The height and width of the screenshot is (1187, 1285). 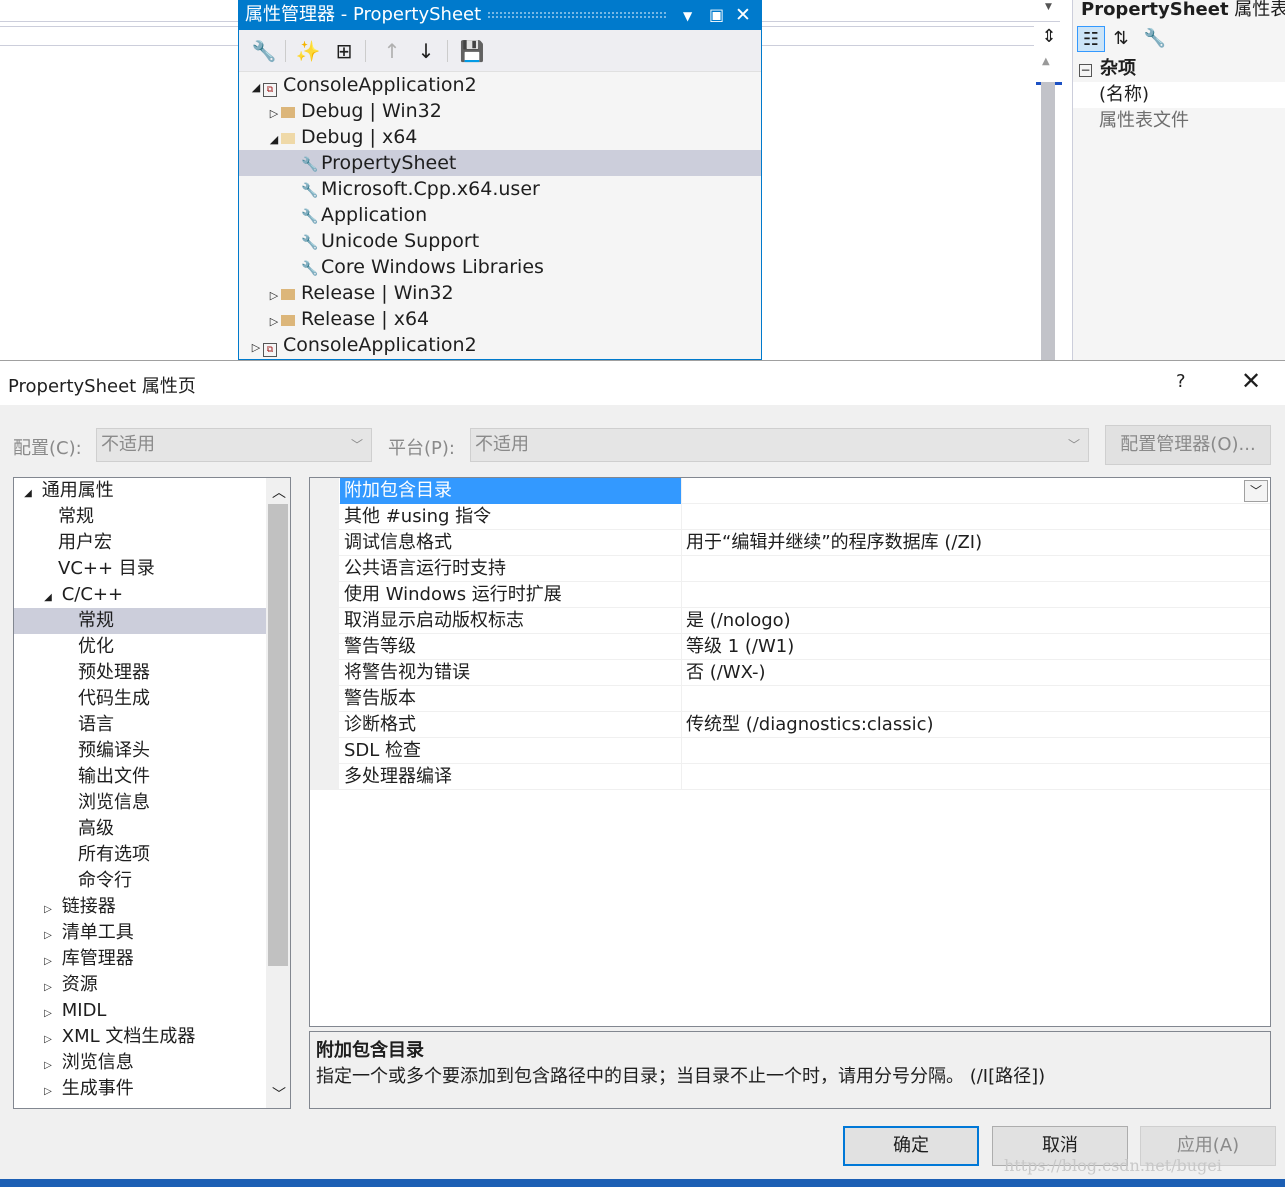 I want to click on nav-item: 预处理器, so click(x=140, y=673).